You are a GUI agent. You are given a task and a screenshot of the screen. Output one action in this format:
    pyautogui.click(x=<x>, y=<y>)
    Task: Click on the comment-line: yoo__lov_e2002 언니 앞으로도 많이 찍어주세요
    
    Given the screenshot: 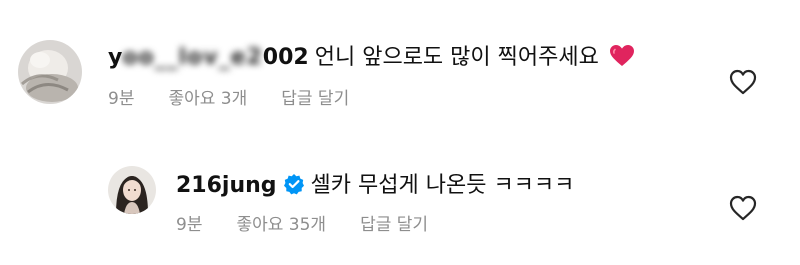 What is the action you would take?
    pyautogui.click(x=371, y=60)
    